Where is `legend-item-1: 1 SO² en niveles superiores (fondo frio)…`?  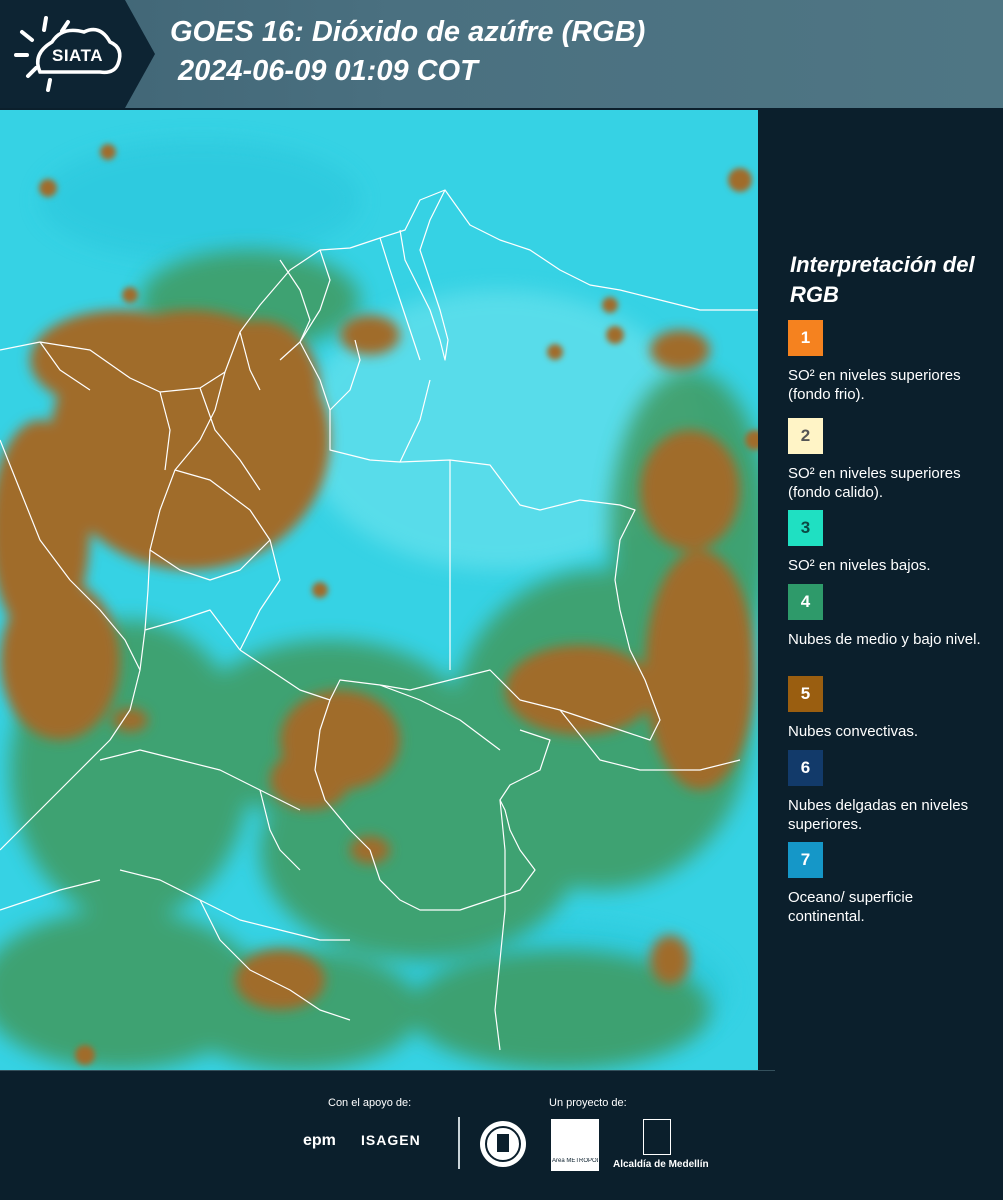 legend-item-1: 1 SO² en niveles superiores (fondo frio)… is located at coordinates (890, 362).